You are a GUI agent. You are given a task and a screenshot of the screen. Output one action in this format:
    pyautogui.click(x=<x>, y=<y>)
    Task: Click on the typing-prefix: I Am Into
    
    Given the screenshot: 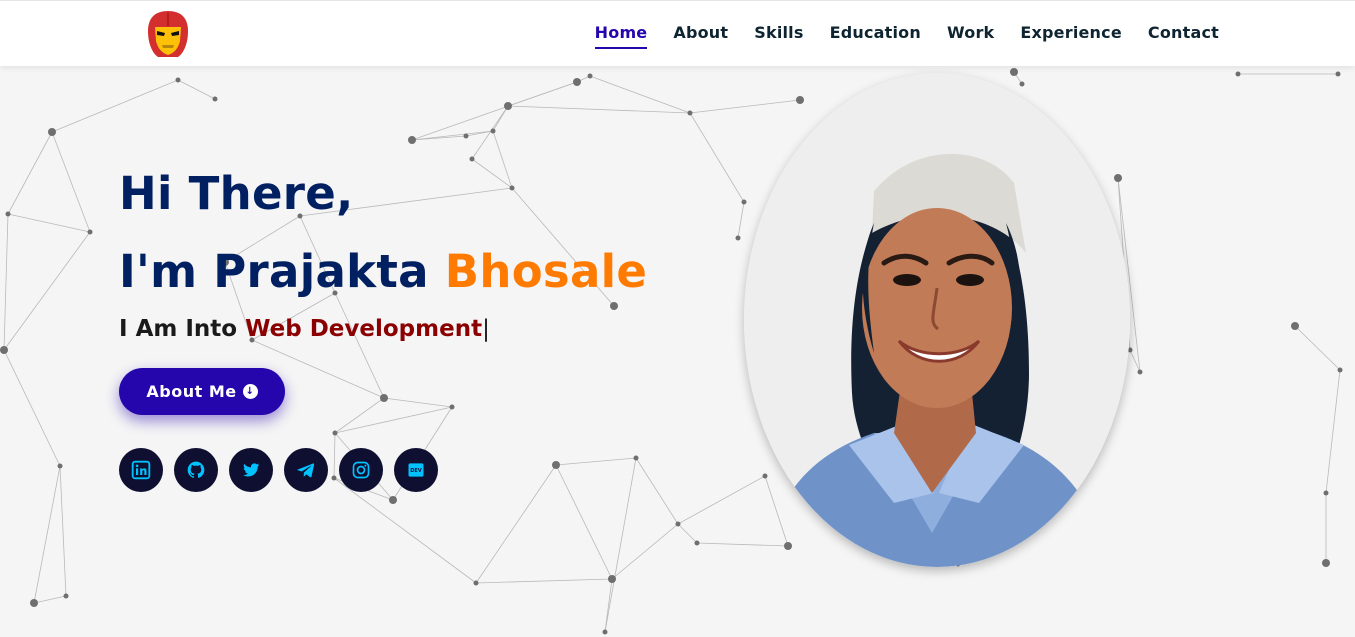 What is the action you would take?
    pyautogui.click(x=182, y=329)
    